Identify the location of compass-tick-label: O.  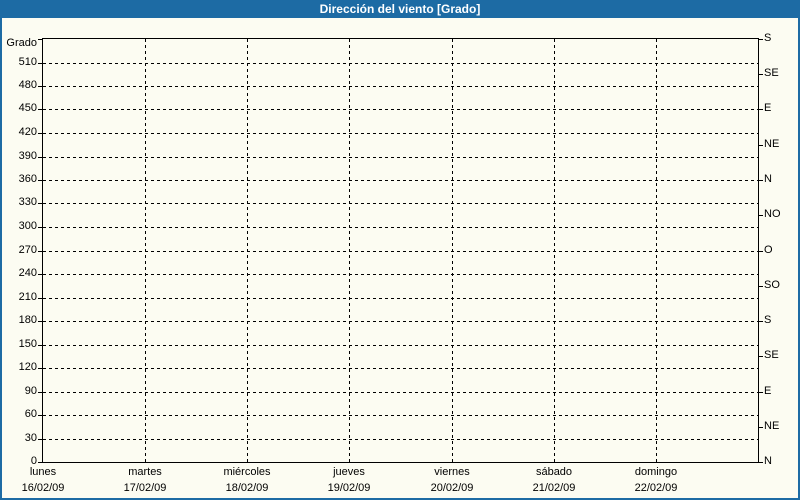
(768, 250).